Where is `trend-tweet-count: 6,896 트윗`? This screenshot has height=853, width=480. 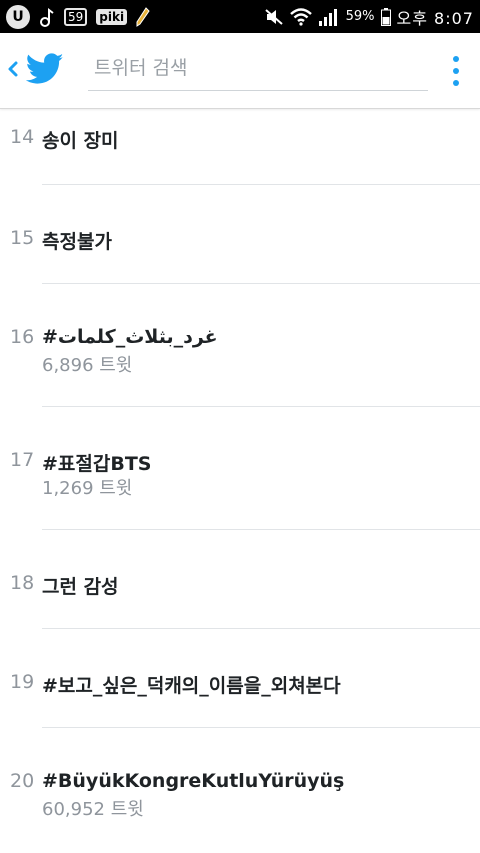 trend-tweet-count: 6,896 트윗 is located at coordinates (87, 365).